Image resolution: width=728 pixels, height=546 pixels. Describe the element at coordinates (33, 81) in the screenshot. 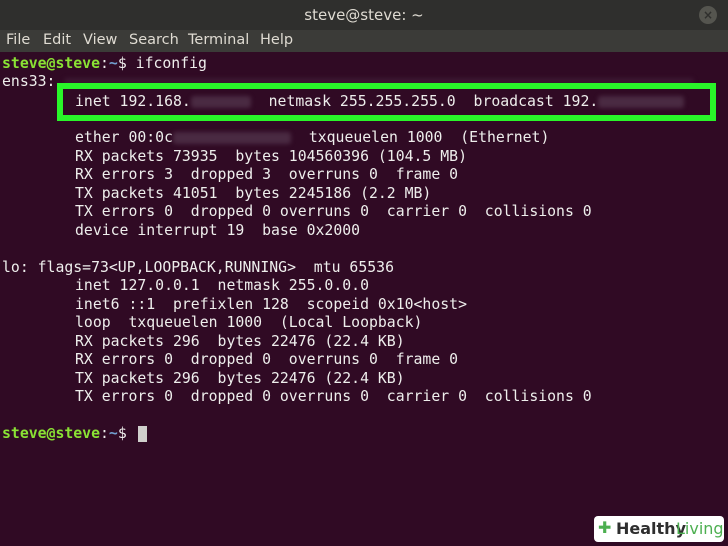

I see `ens33-header: ens33:` at that location.